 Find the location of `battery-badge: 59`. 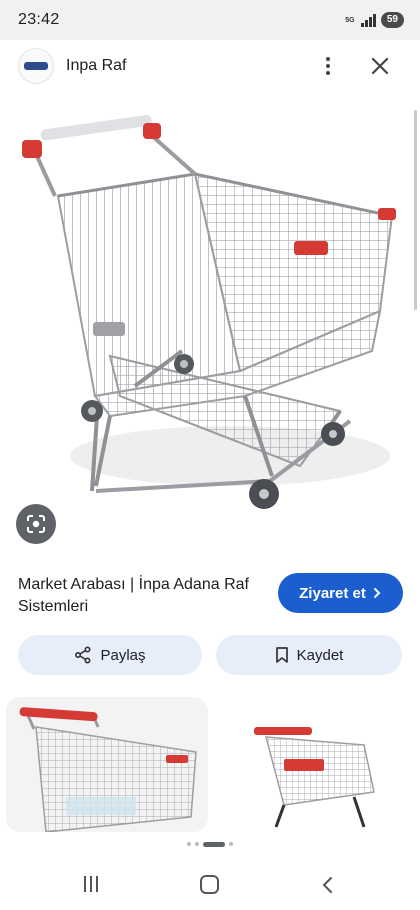

battery-badge: 59 is located at coordinates (392, 20).